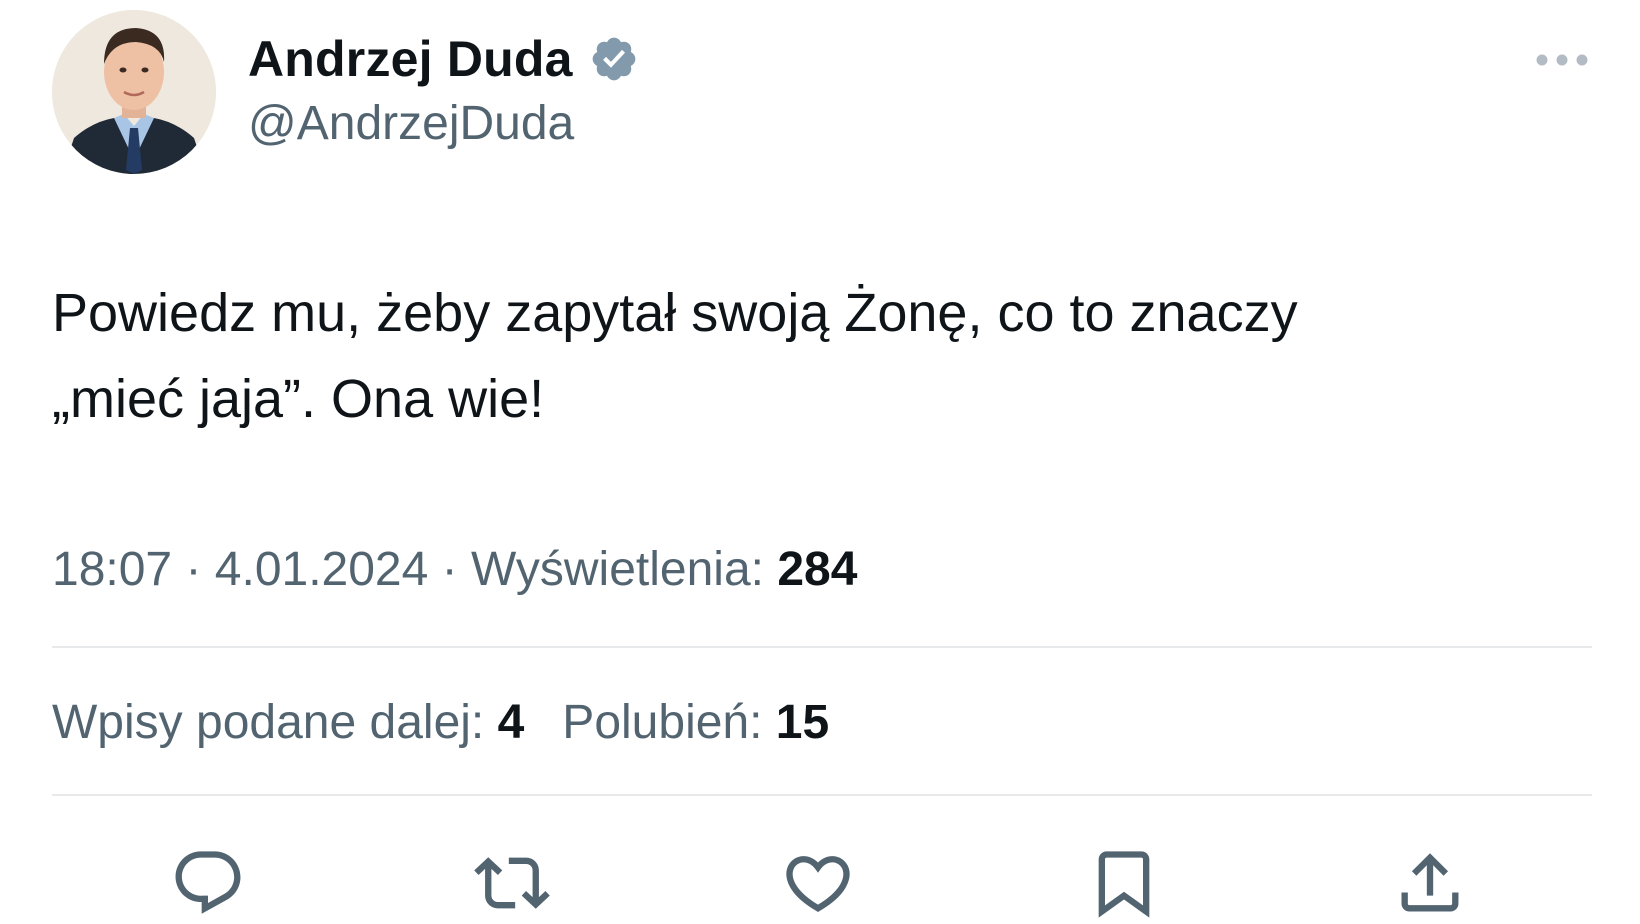 The width and height of the screenshot is (1640, 924). I want to click on reply-icon, so click(208, 882).